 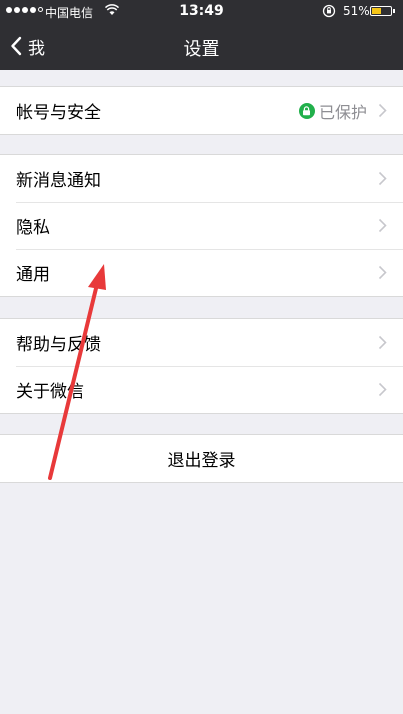 What do you see at coordinates (201, 178) in the screenshot?
I see `settings-row-notifications: 新消息通知` at bounding box center [201, 178].